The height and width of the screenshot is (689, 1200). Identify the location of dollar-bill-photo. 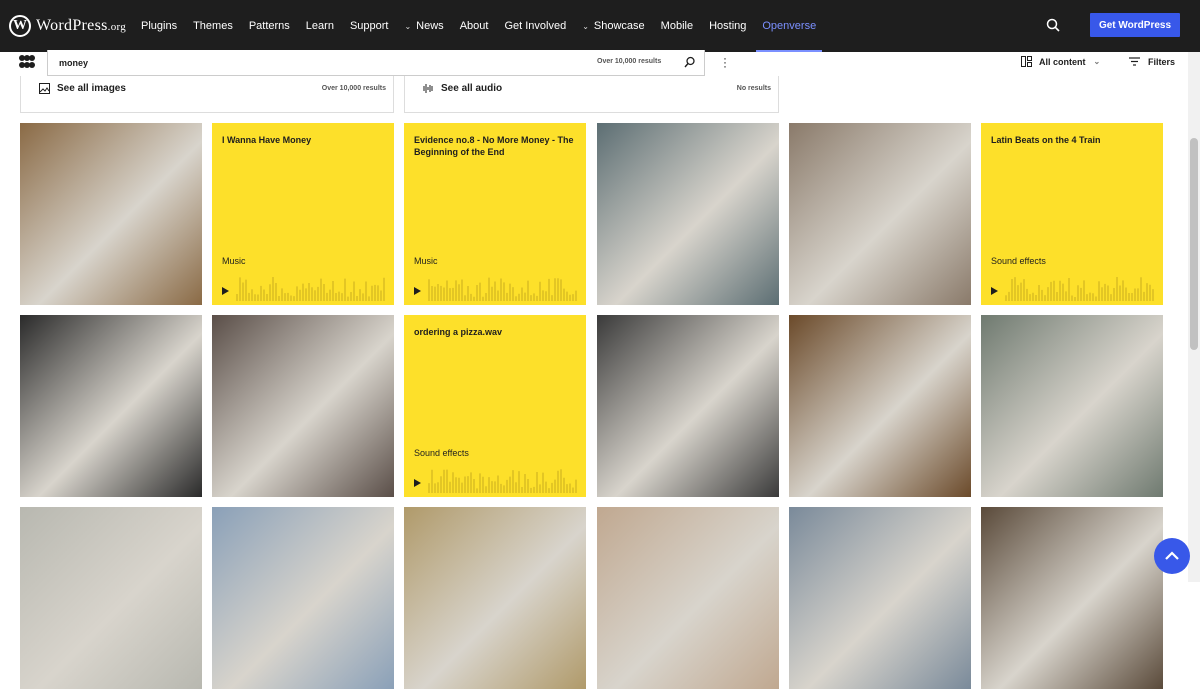
(880, 406).